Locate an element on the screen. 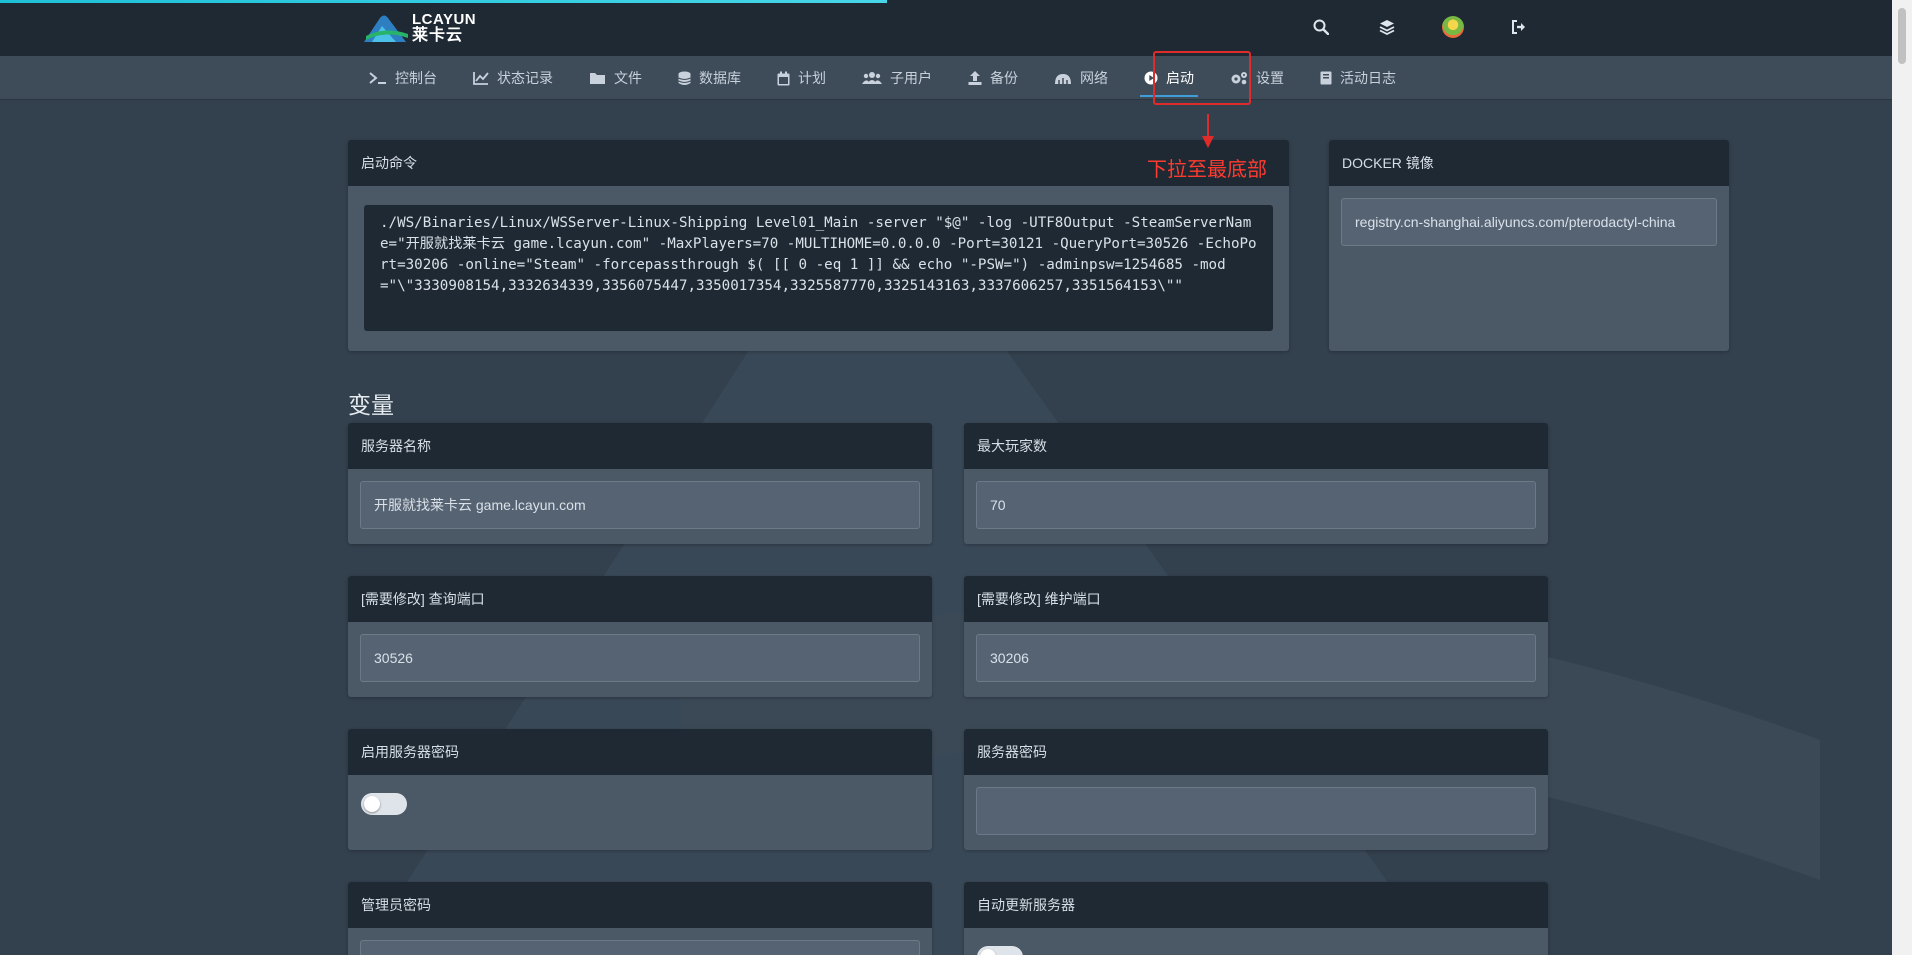  avatar is located at coordinates (1453, 27).